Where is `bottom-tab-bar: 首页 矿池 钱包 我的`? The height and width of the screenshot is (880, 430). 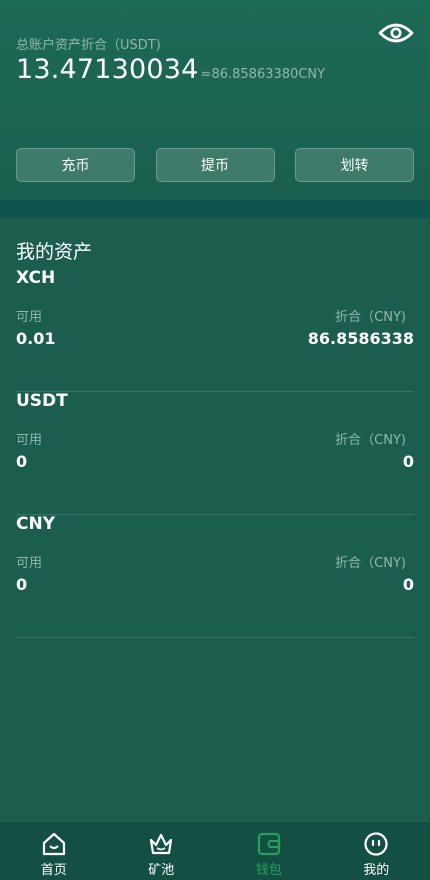
bottom-tab-bar: 首页 矿池 钱包 我的 is located at coordinates (215, 851).